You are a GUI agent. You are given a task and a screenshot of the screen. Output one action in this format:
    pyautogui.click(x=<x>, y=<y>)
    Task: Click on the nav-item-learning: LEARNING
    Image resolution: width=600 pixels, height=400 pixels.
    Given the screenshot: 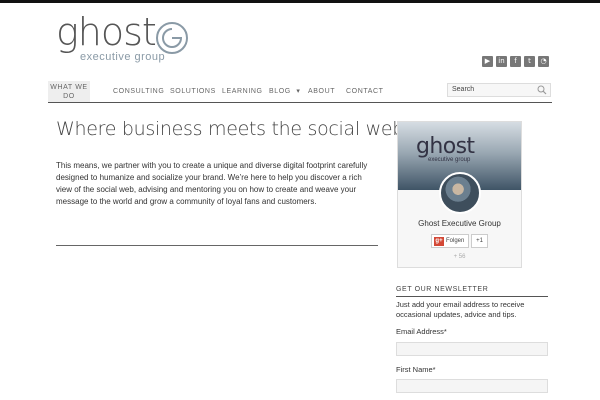 What is the action you would take?
    pyautogui.click(x=242, y=91)
    